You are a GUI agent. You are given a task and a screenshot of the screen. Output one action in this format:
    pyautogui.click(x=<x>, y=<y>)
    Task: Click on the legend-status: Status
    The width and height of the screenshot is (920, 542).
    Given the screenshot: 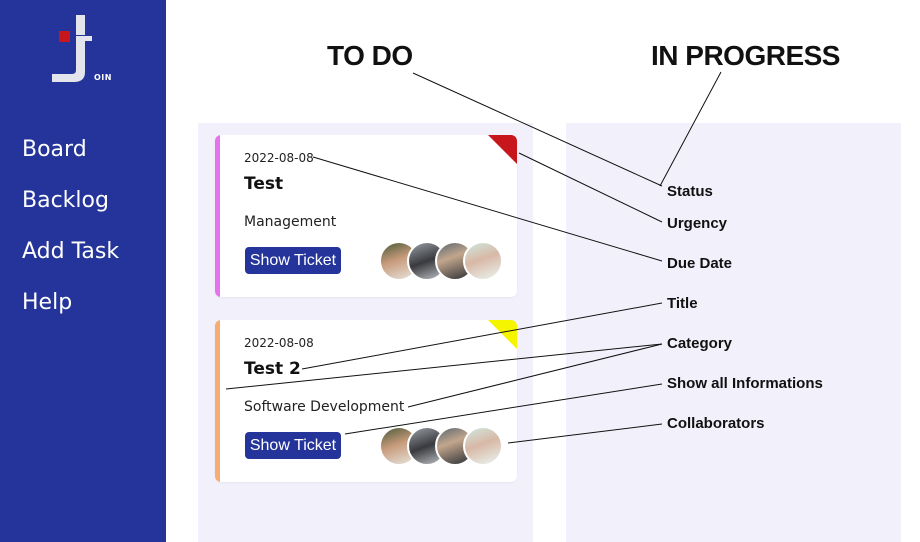 What is the action you would take?
    pyautogui.click(x=690, y=191)
    